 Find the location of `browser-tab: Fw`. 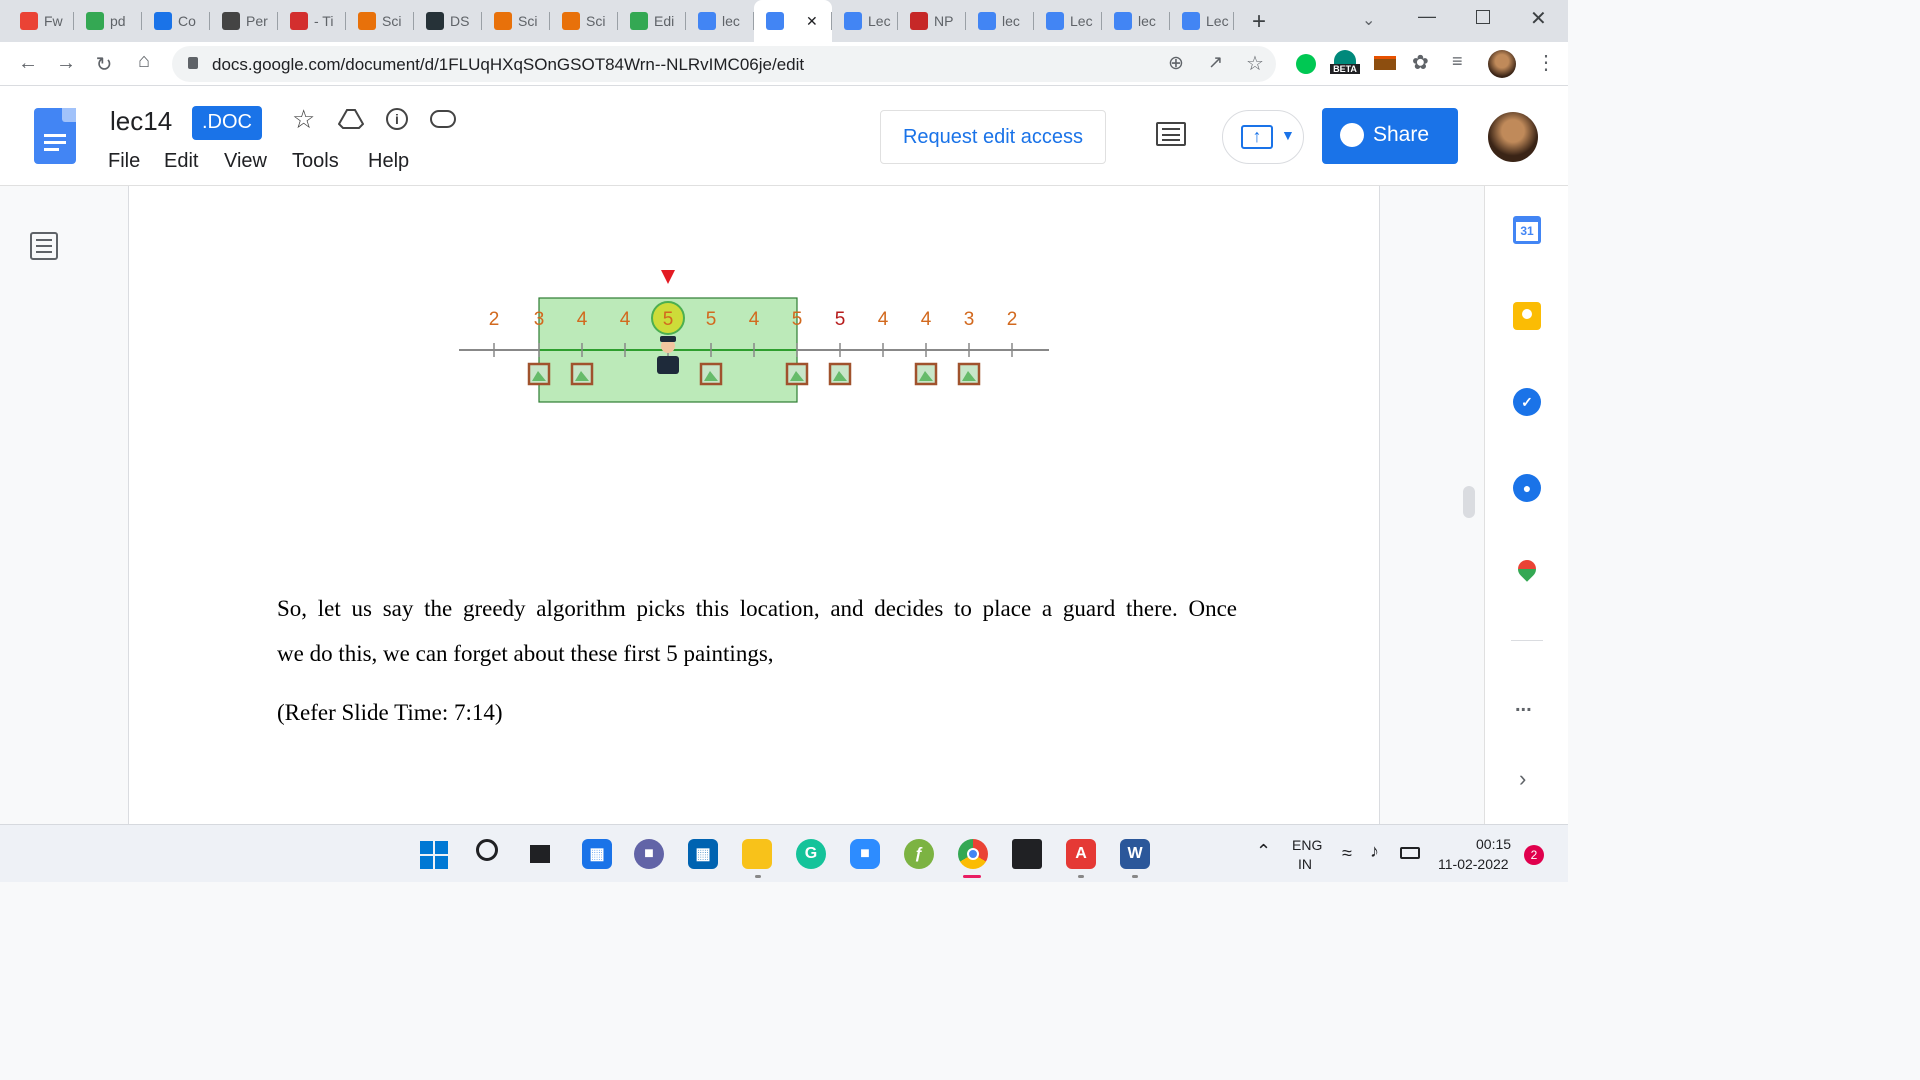

browser-tab: Fw is located at coordinates (41, 21).